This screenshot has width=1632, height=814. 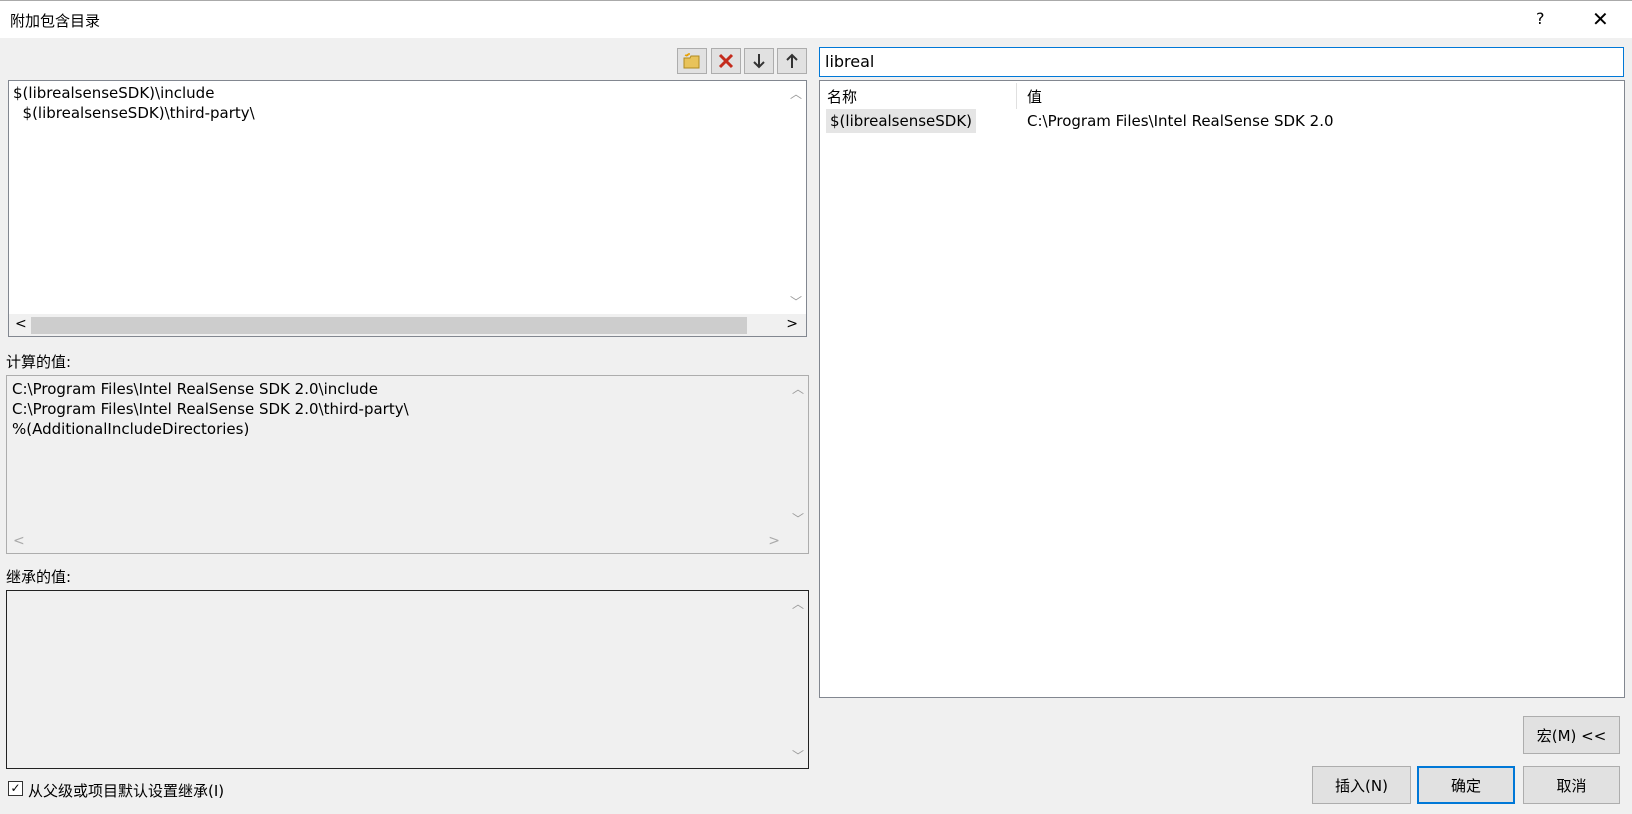 What do you see at coordinates (39, 362) in the screenshot?
I see `computed-values-label: 计算的值:` at bounding box center [39, 362].